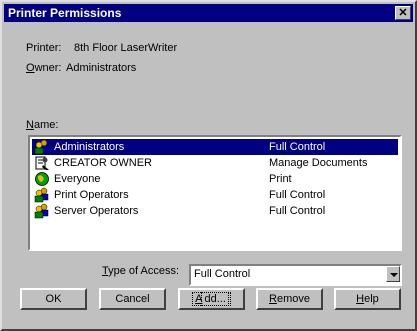 The height and width of the screenshot is (331, 417). Describe the element at coordinates (42, 125) in the screenshot. I see `name-list-label: Name:` at that location.